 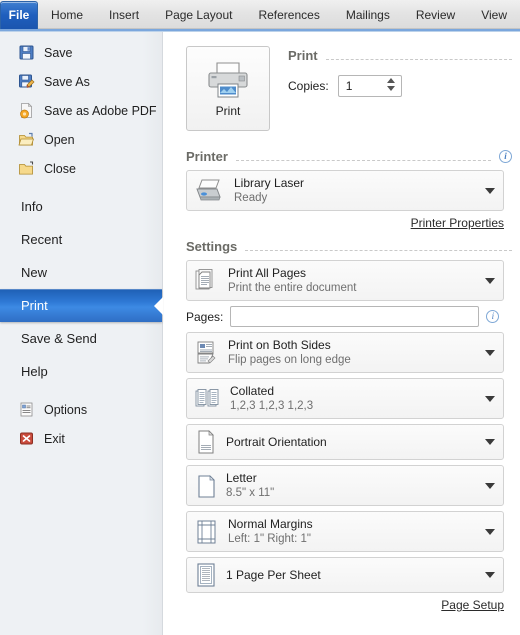 I want to click on setting-title: Print All Pages, so click(x=267, y=272).